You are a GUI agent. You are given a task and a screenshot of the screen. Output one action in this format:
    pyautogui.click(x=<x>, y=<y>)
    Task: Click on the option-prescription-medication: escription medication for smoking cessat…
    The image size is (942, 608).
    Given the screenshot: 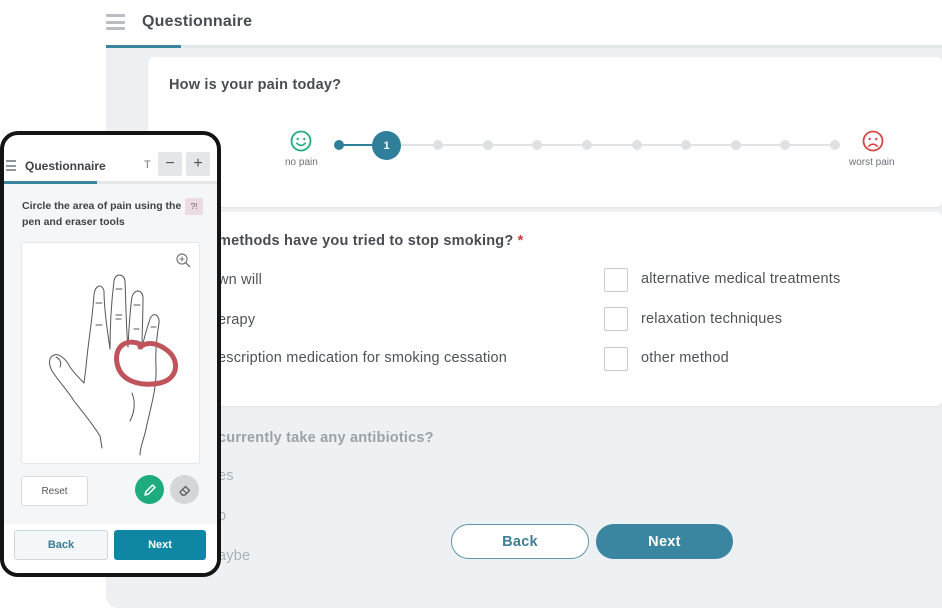 What is the action you would take?
    pyautogui.click(x=362, y=358)
    